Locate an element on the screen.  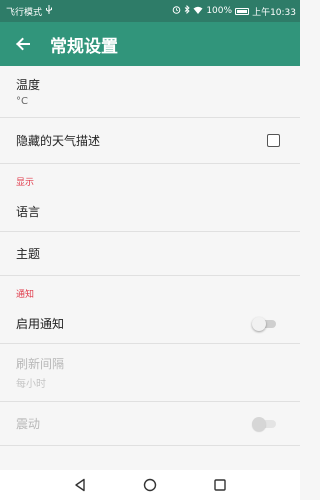
navigation-bar is located at coordinates (150, 485).